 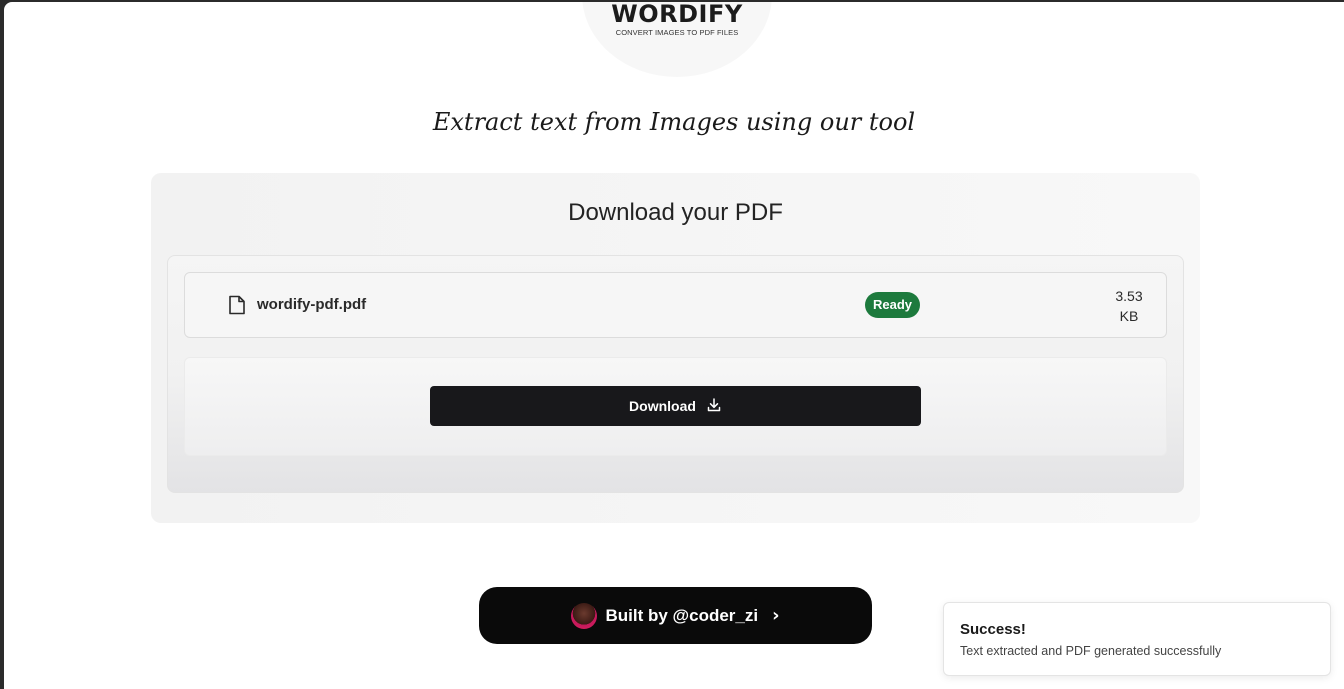 What do you see at coordinates (682, 615) in the screenshot?
I see `built-by-label: Built by @coder_zi` at bounding box center [682, 615].